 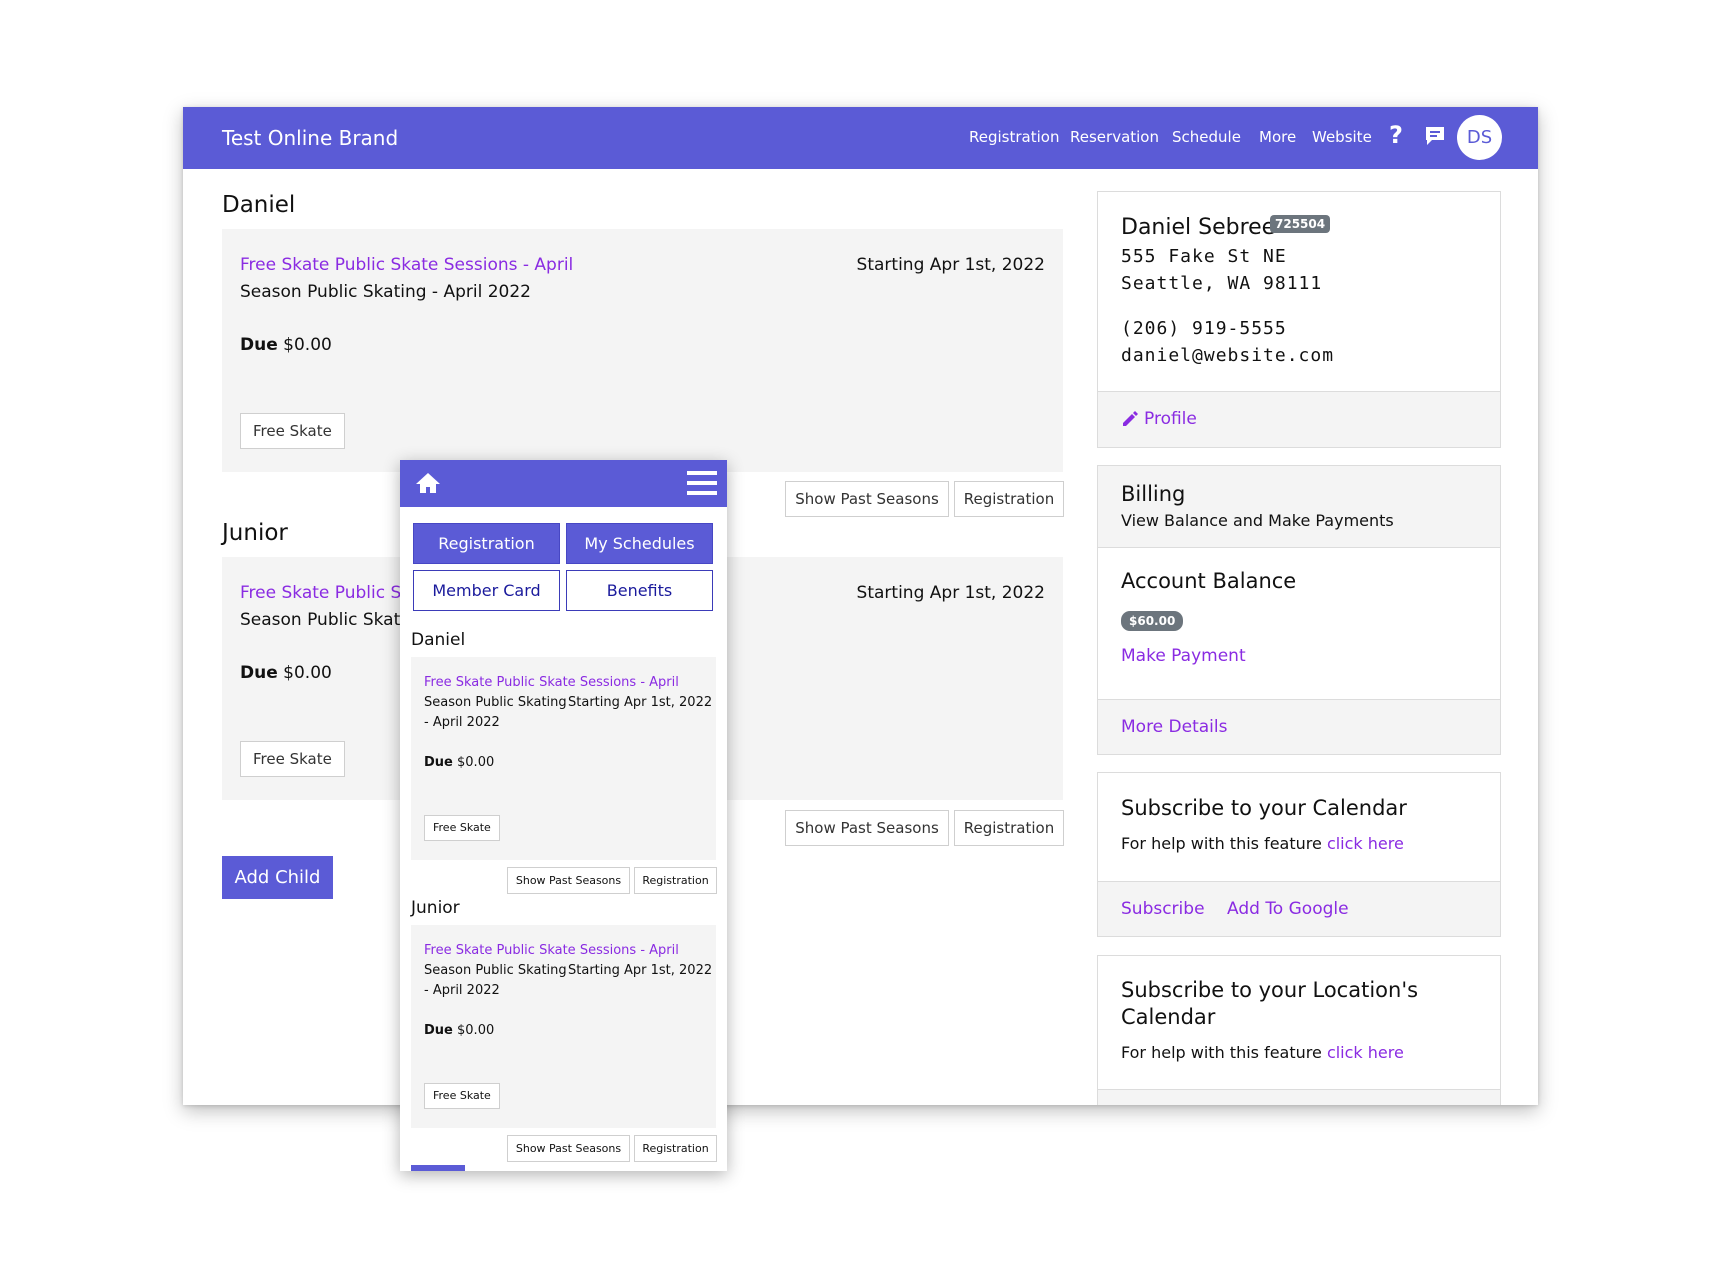 What do you see at coordinates (486, 543) in the screenshot?
I see `mobile-registration-button: Registration` at bounding box center [486, 543].